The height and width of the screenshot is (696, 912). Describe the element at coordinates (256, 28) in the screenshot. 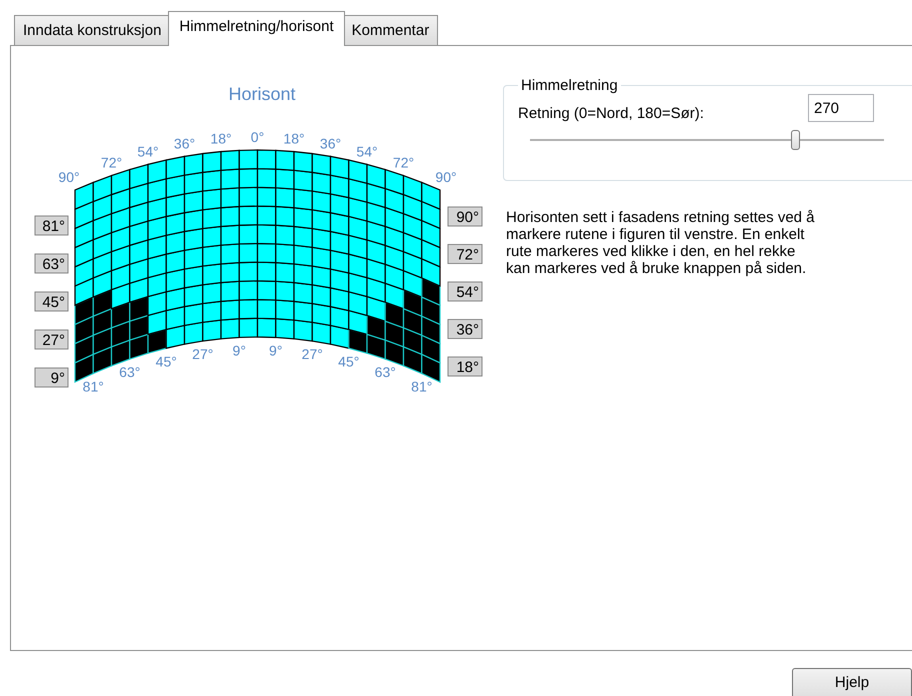

I see `tab: Himmelretning/horisont` at that location.